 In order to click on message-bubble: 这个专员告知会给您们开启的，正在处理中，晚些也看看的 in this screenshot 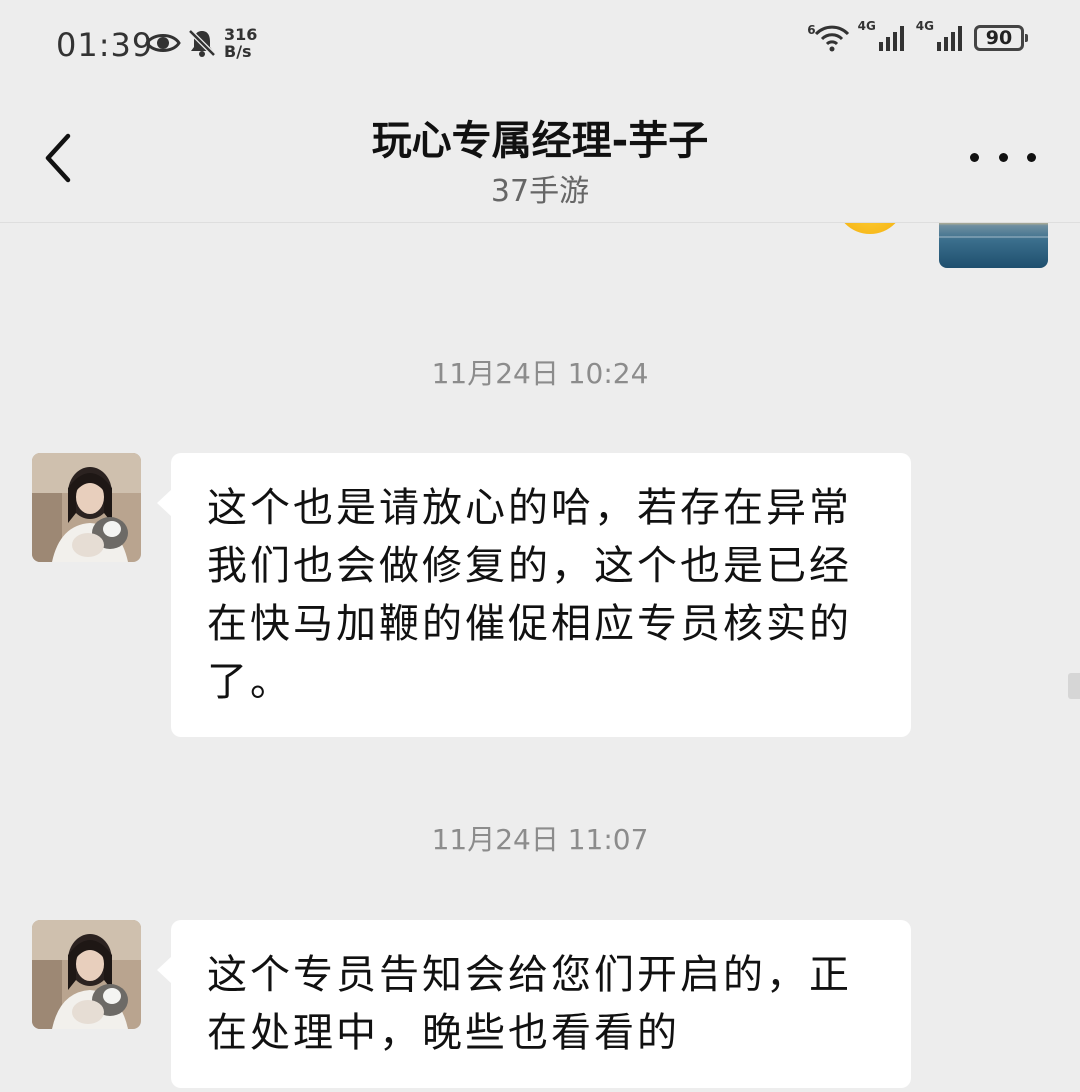, I will do `click(534, 1004)`.